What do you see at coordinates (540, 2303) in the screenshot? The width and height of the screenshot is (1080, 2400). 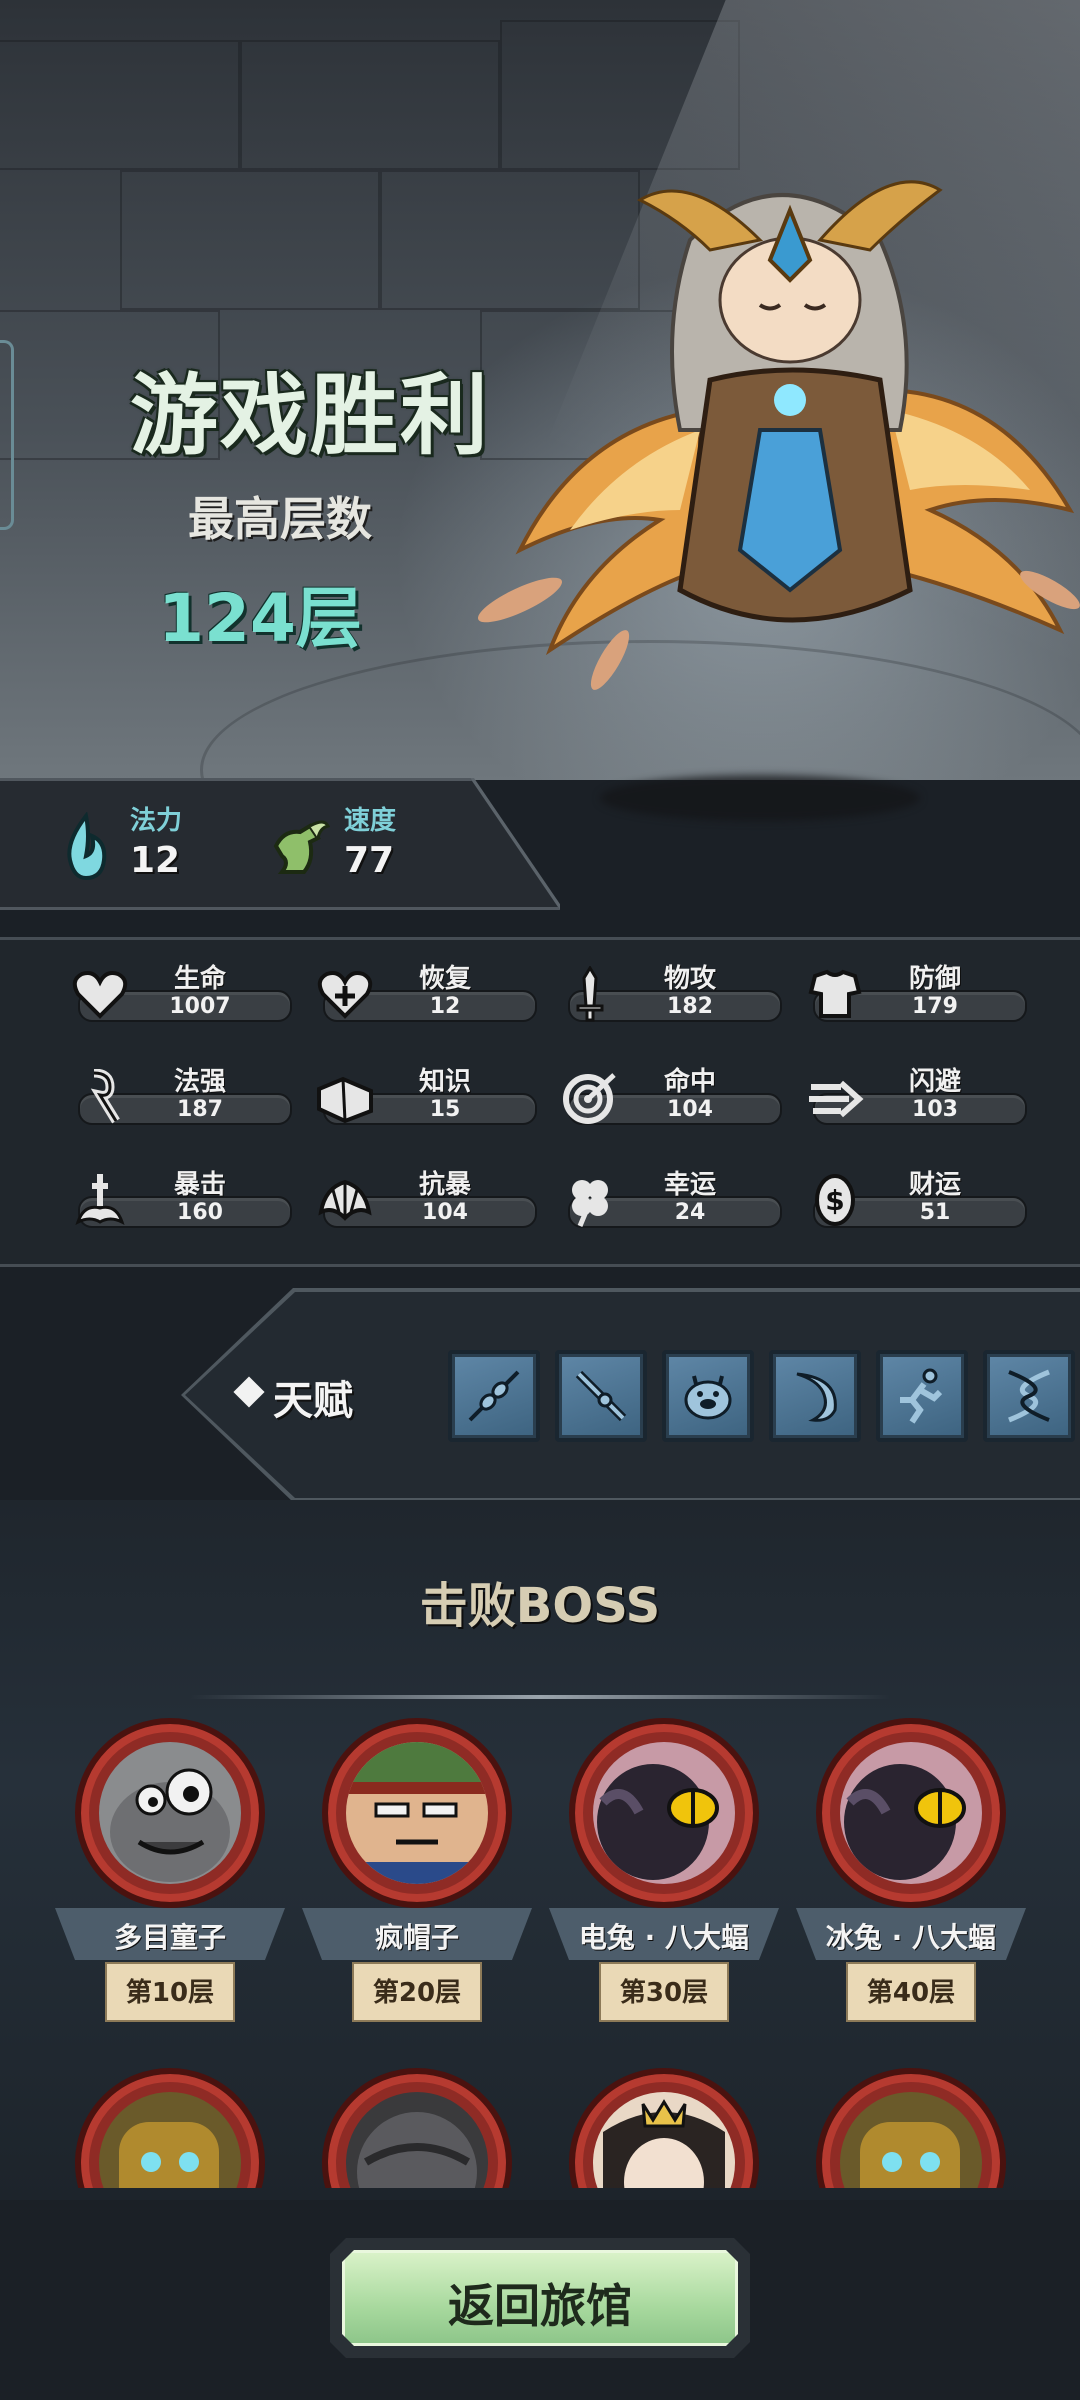 I see `return-to-inn-label: 返回旅馆` at bounding box center [540, 2303].